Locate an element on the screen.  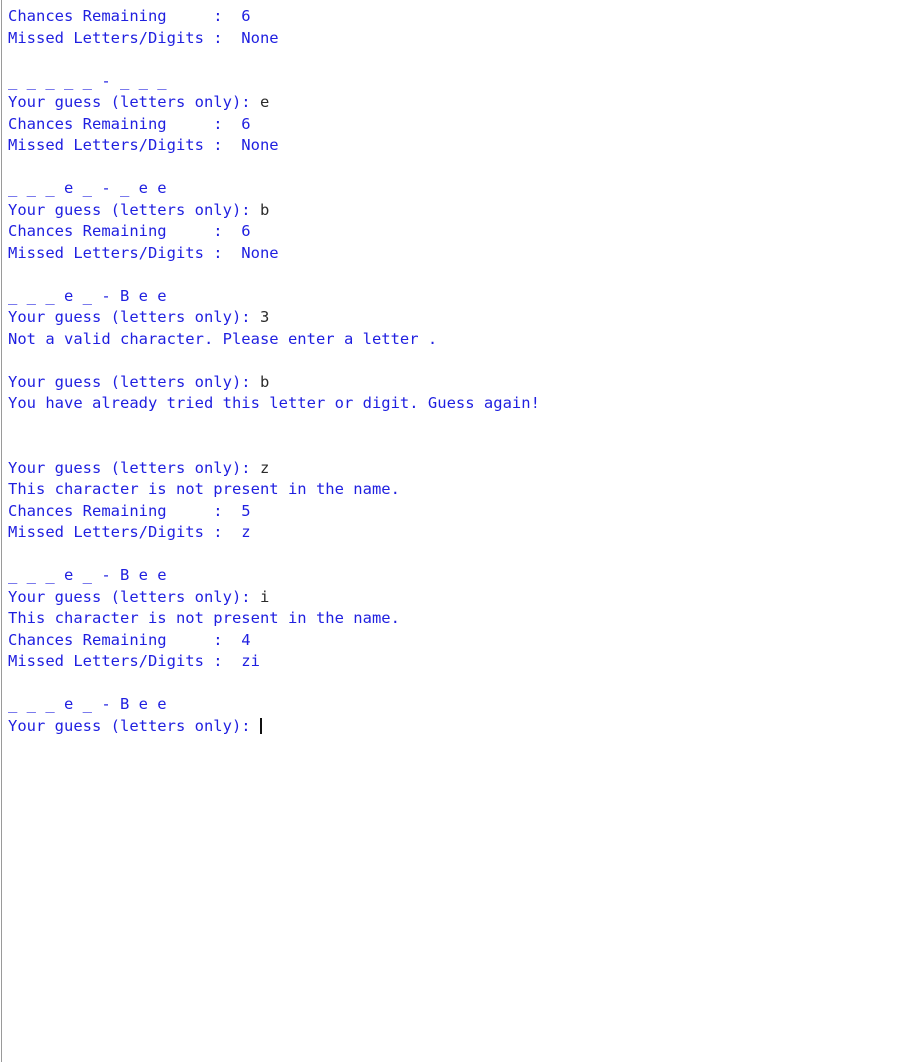
guess-echo: z is located at coordinates (264, 467).